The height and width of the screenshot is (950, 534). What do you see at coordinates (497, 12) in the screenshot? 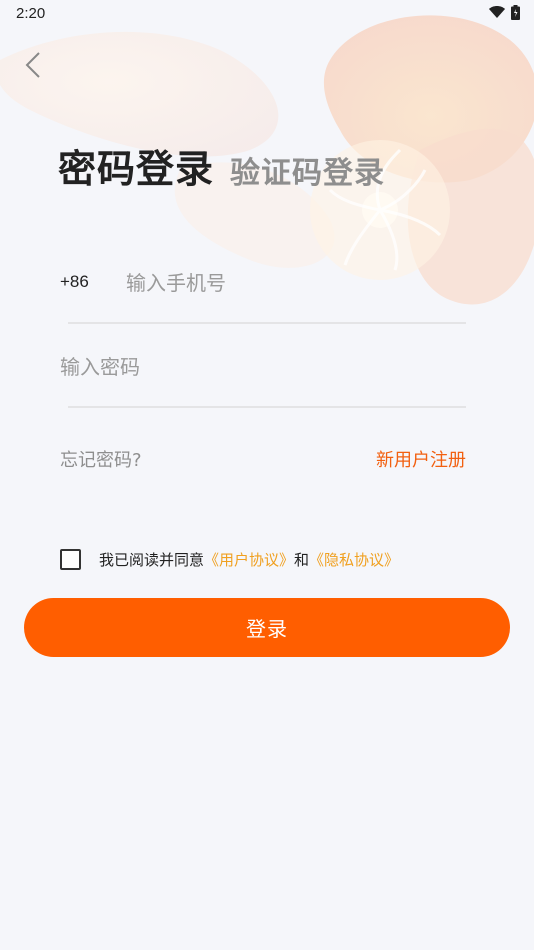
I see `wifi-icon` at bounding box center [497, 12].